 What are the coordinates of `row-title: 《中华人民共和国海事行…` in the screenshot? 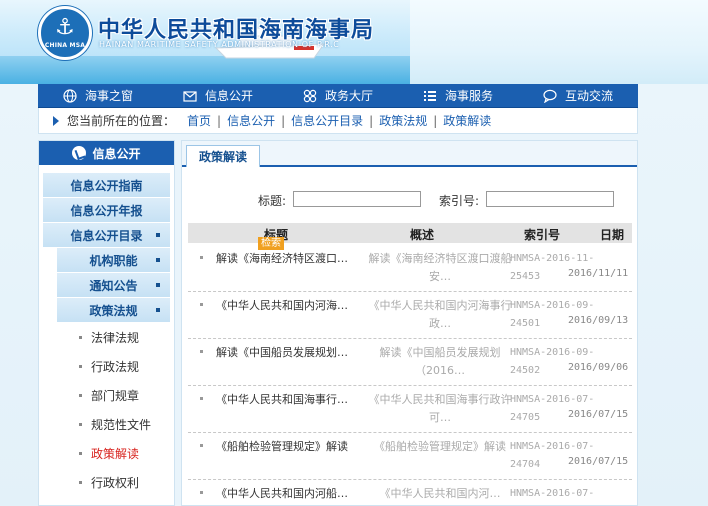 It's located at (288, 399).